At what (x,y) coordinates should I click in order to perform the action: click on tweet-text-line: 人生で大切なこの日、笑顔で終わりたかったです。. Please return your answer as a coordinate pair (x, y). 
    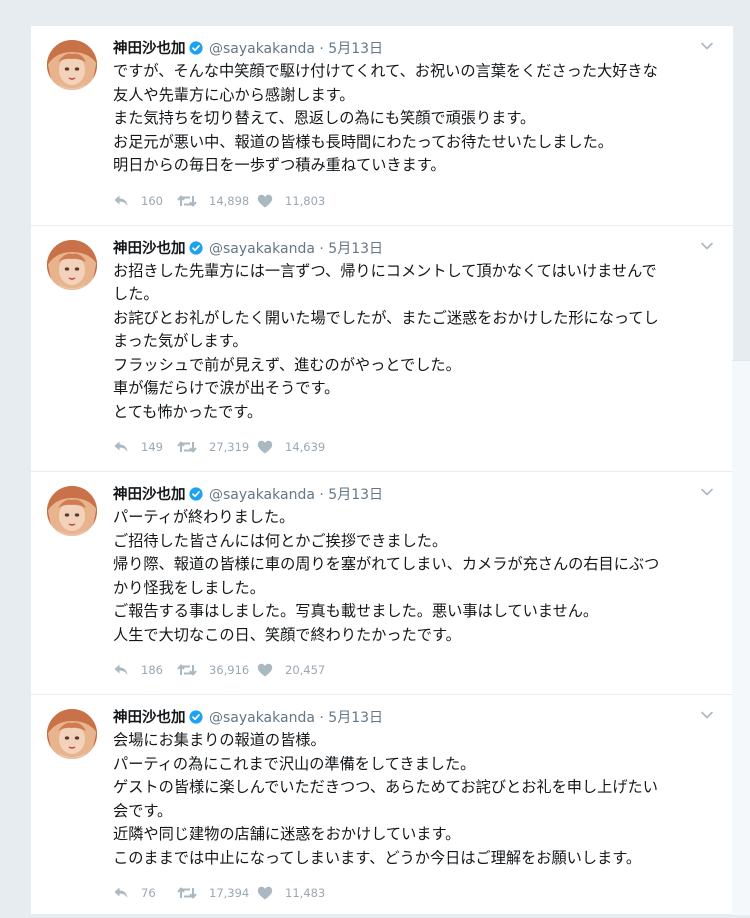
    Looking at the image, I should click on (287, 634).